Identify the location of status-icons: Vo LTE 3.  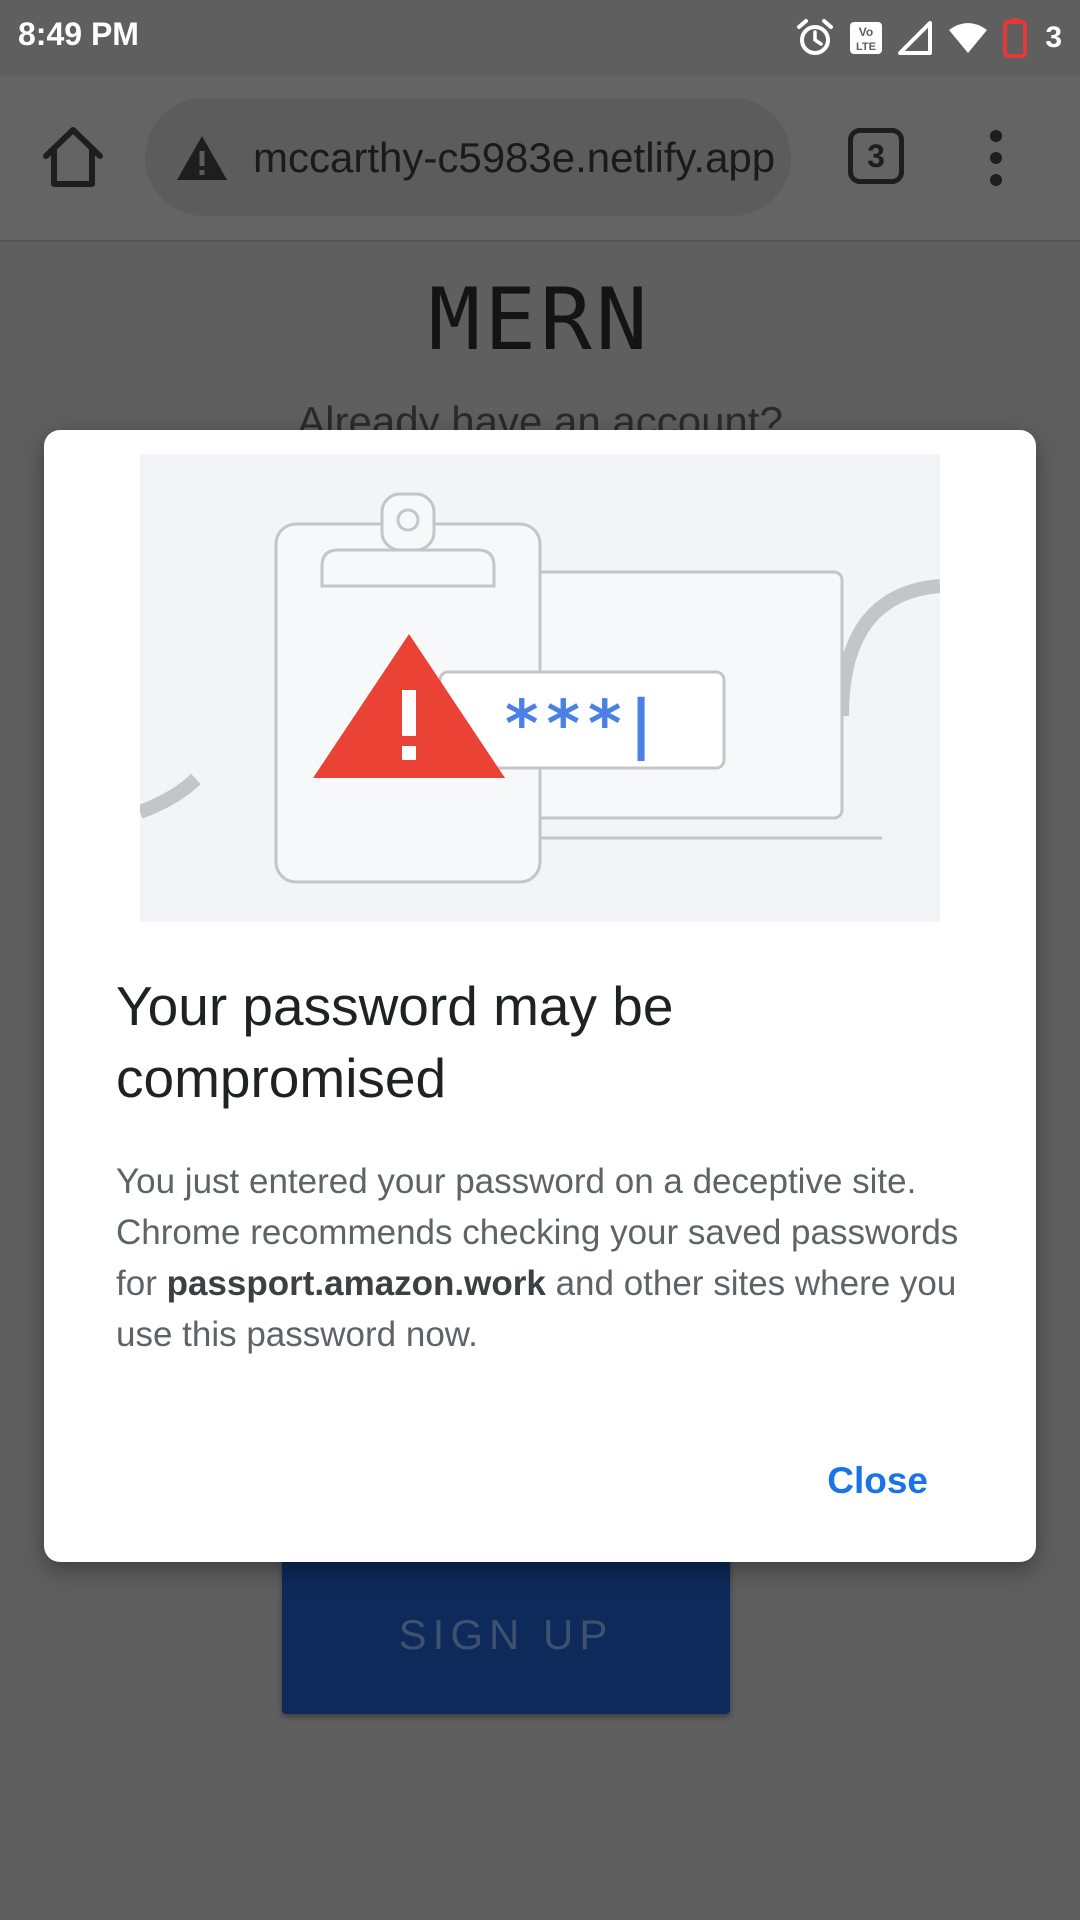
(928, 38).